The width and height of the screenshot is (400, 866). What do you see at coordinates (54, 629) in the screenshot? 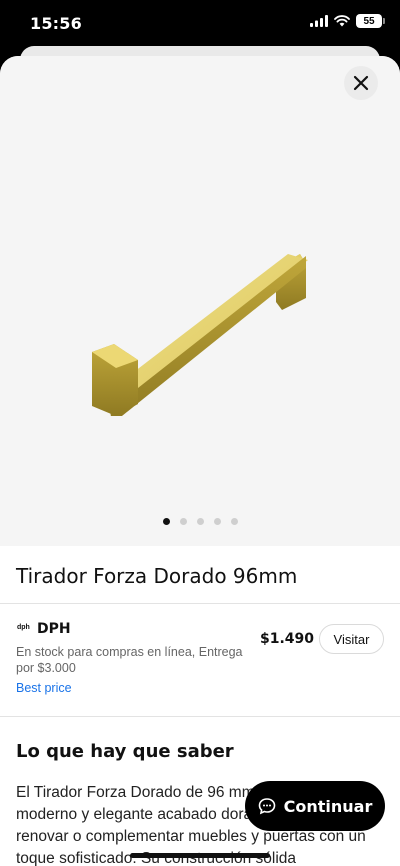
I see `seller-name: DPH` at bounding box center [54, 629].